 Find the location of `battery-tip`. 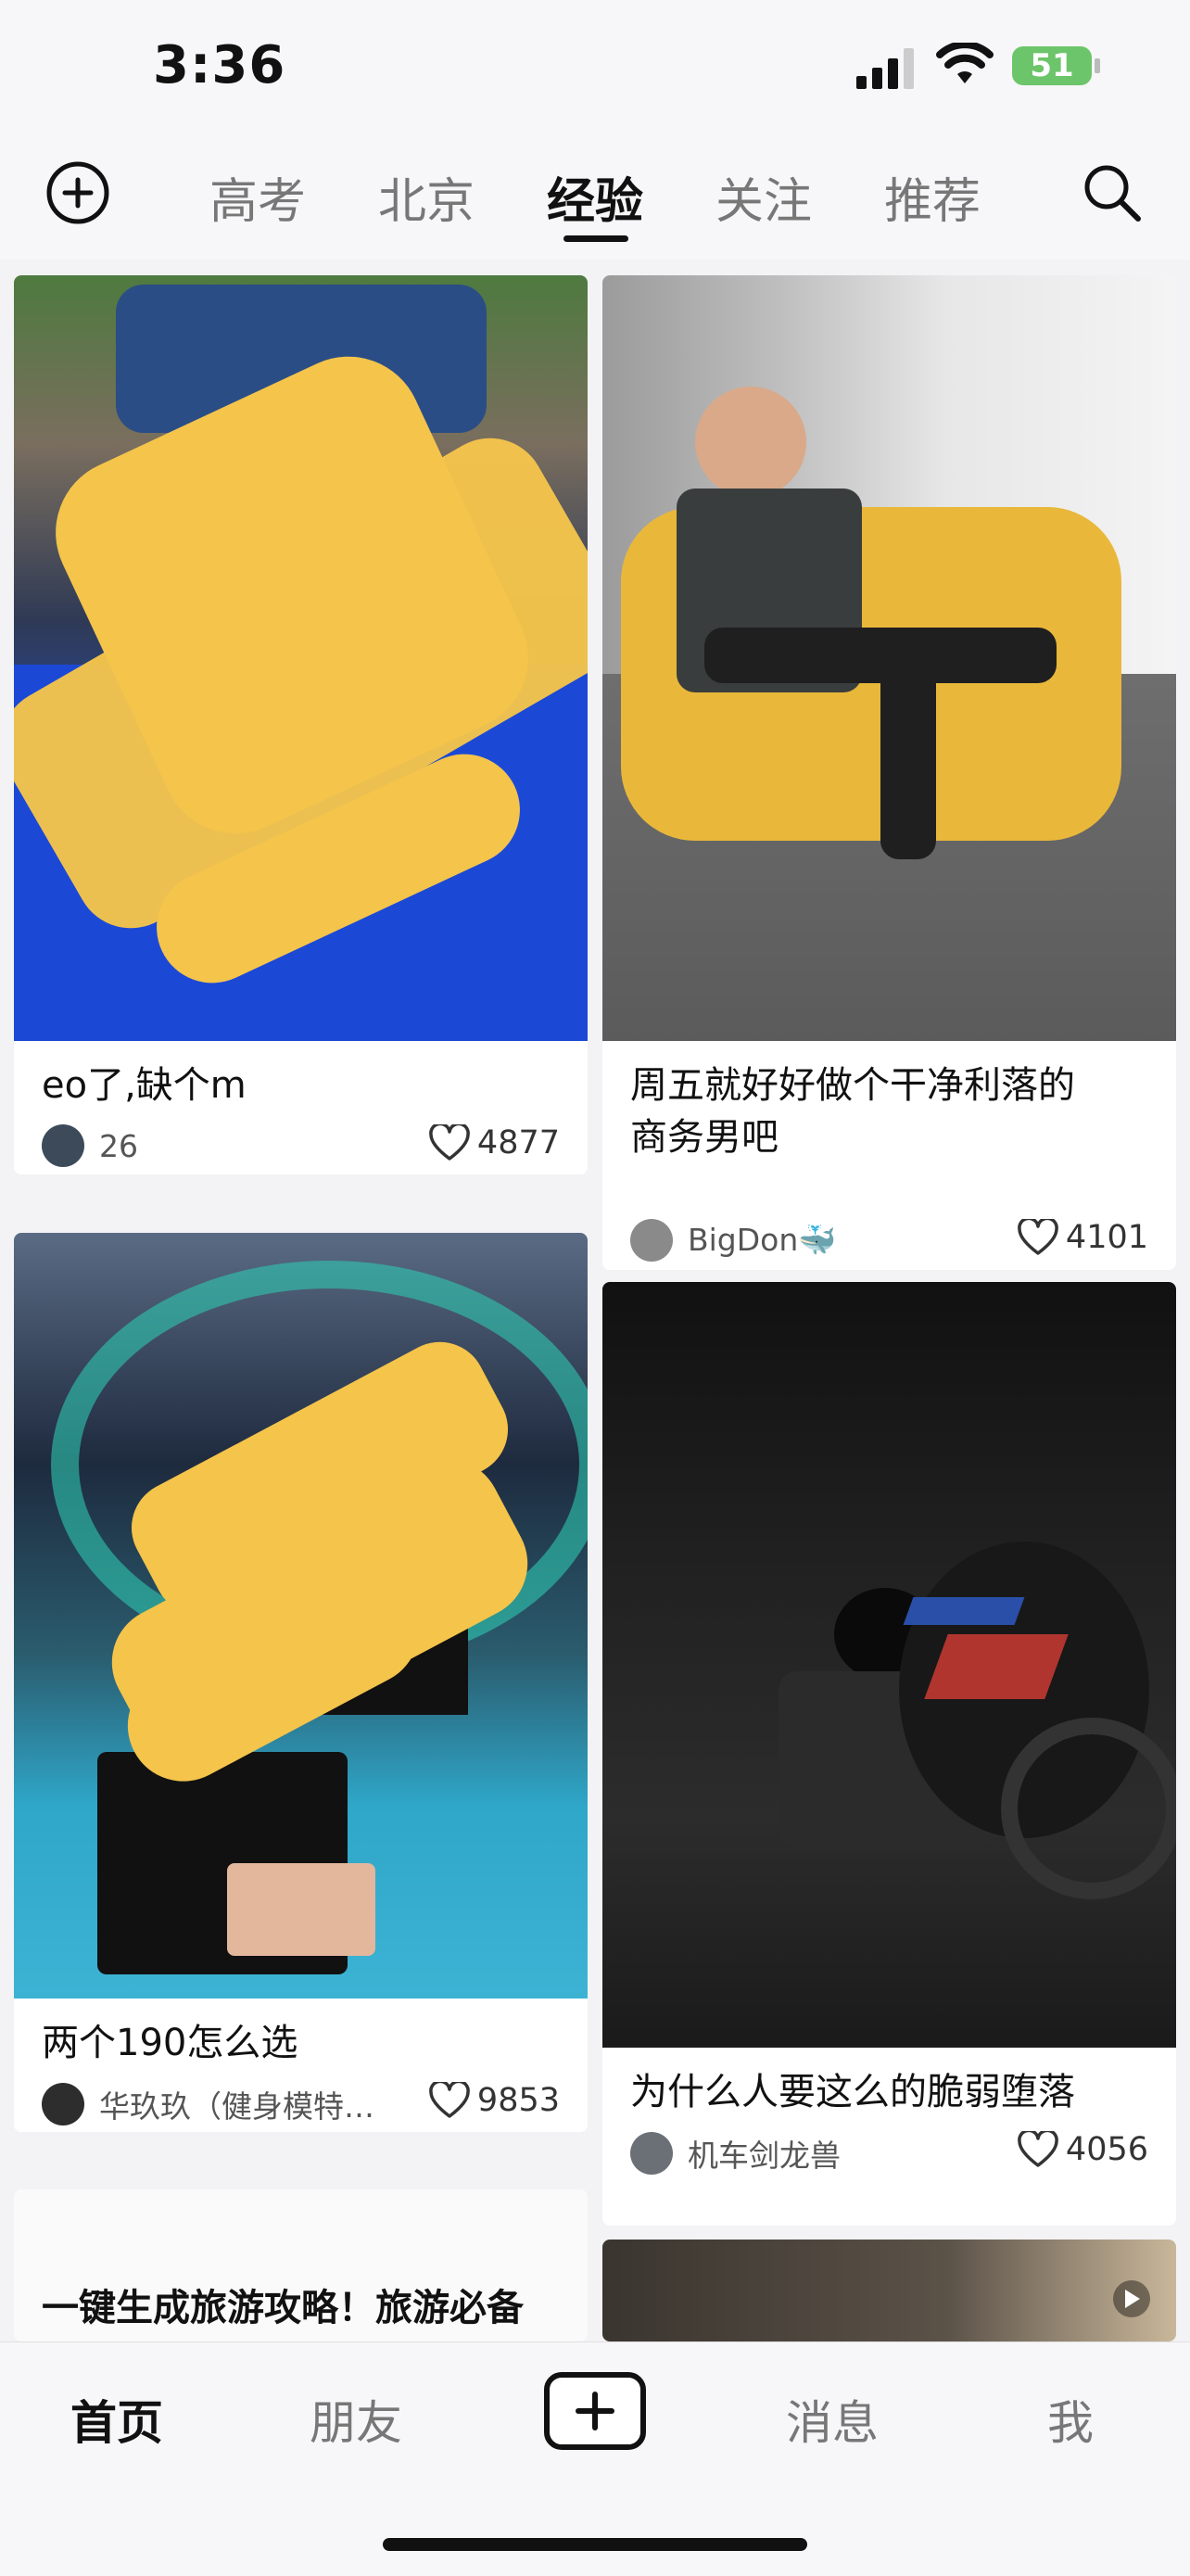

battery-tip is located at coordinates (1097, 65).